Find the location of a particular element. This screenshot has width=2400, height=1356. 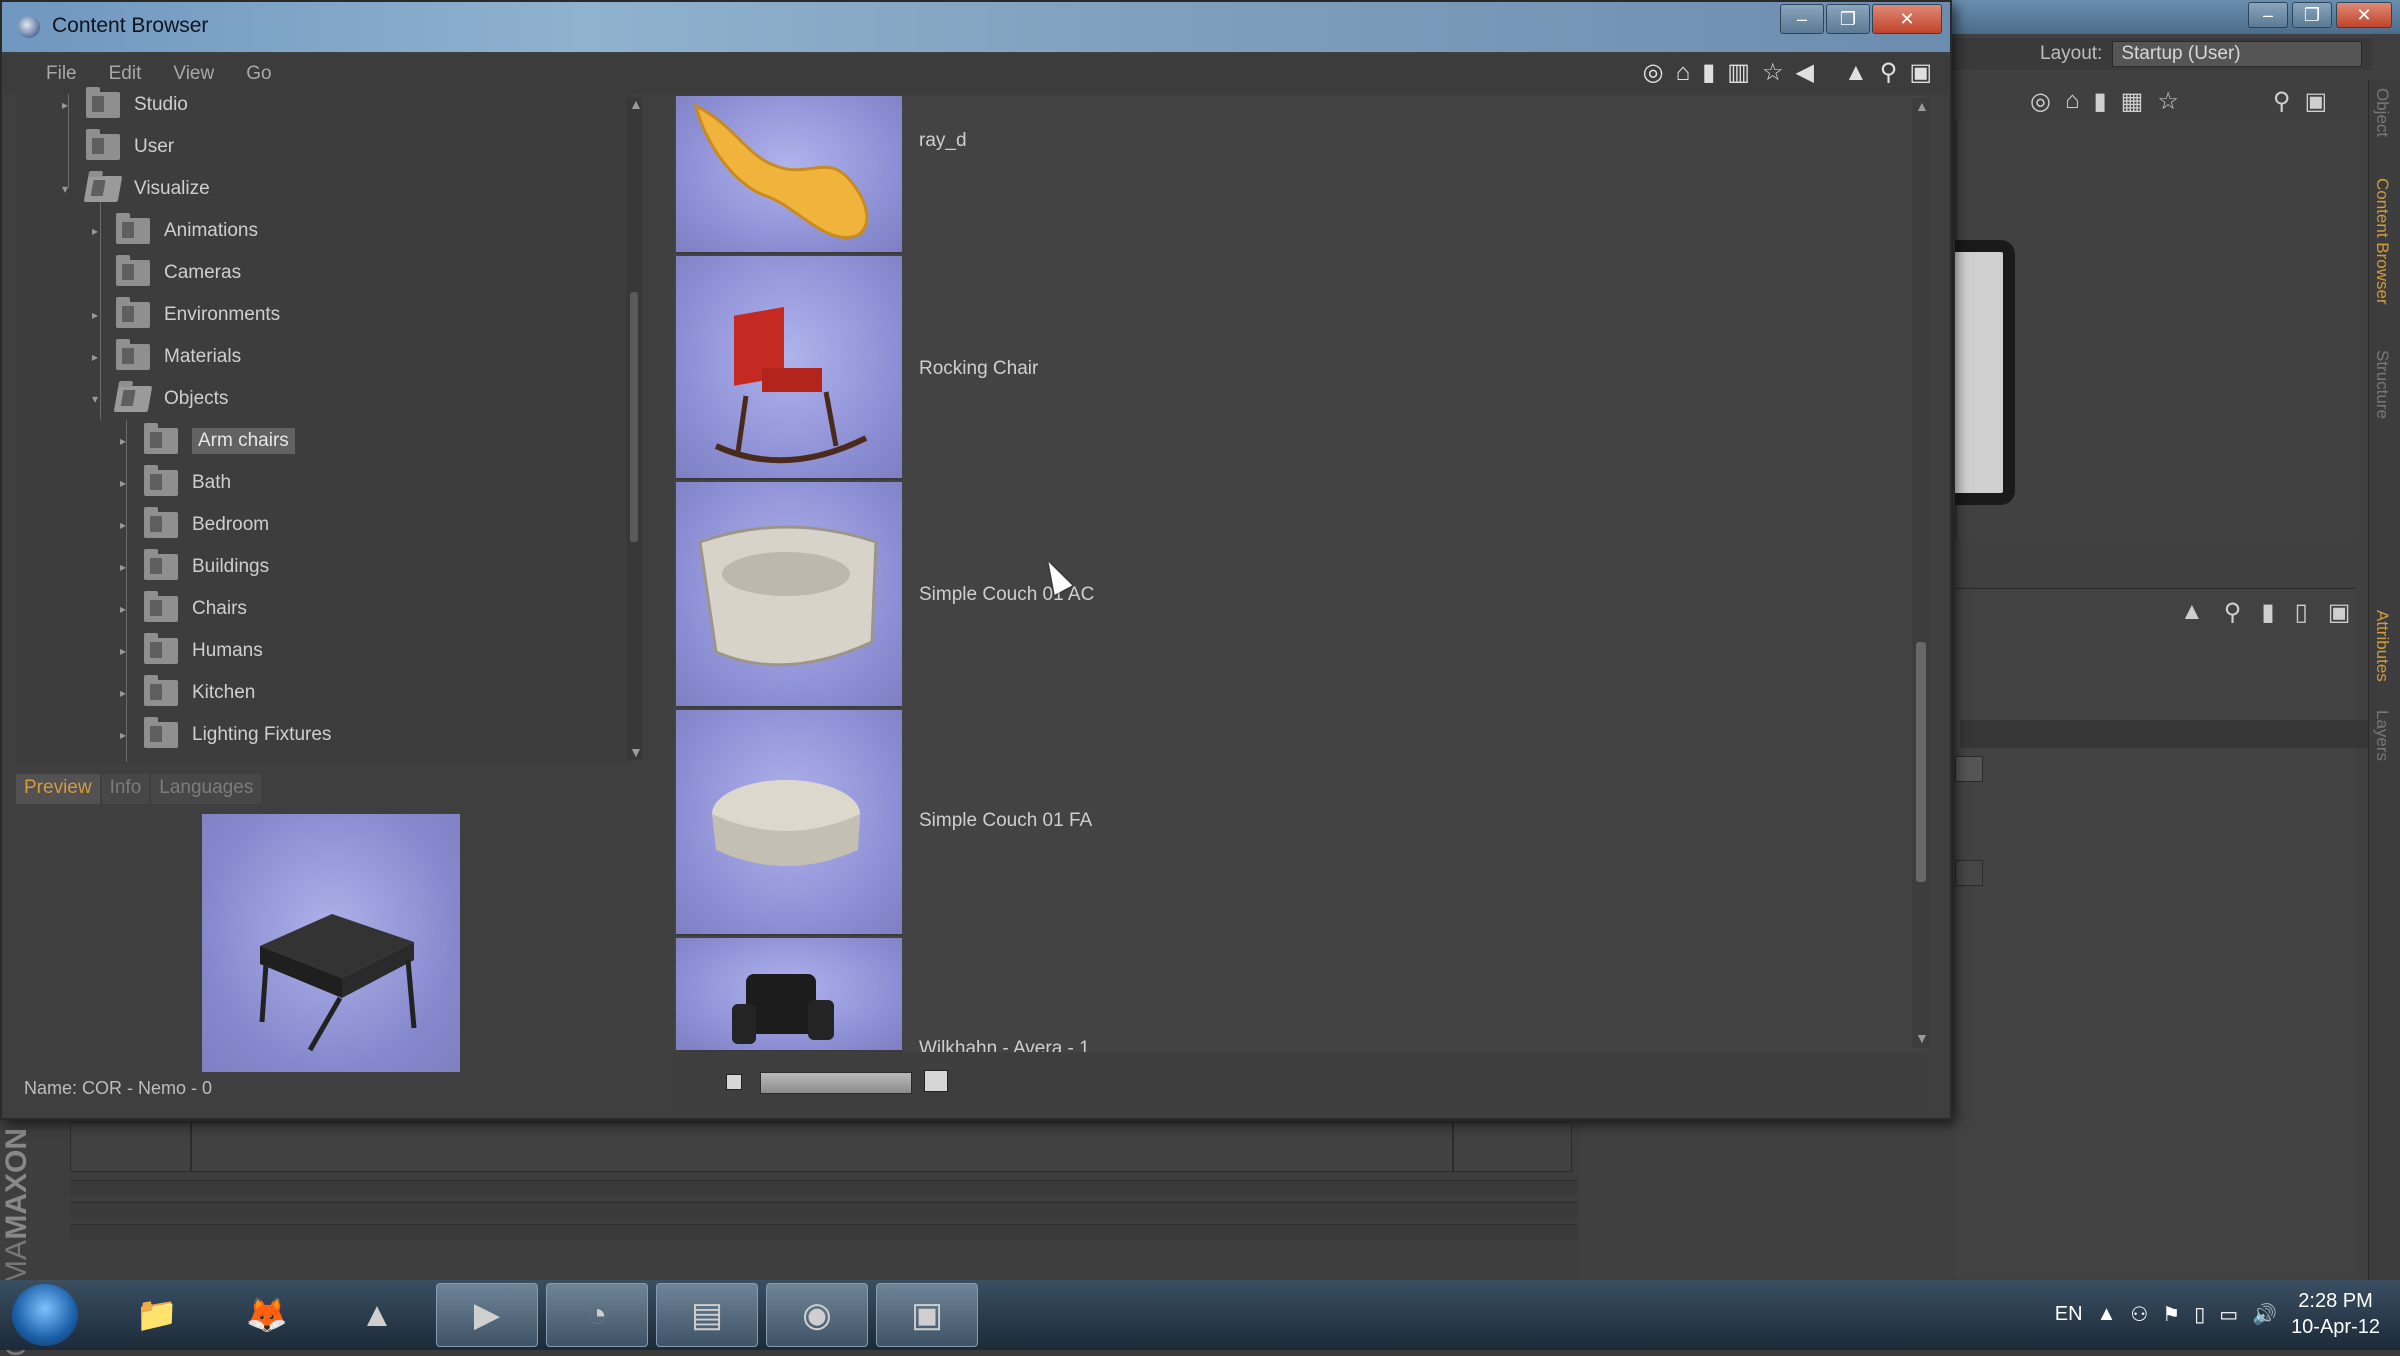

cinema4d-taskbar-button: ◉ is located at coordinates (817, 1315).